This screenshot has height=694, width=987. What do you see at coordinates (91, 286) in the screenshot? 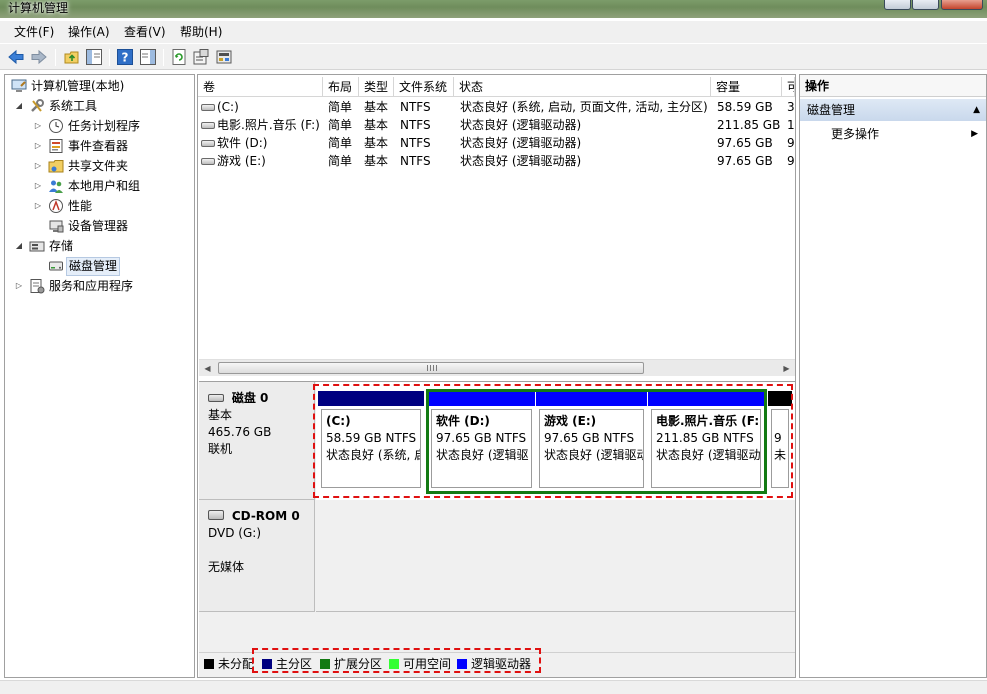
I see `tree-label-services-apps: 服务和应用程序` at bounding box center [91, 286].